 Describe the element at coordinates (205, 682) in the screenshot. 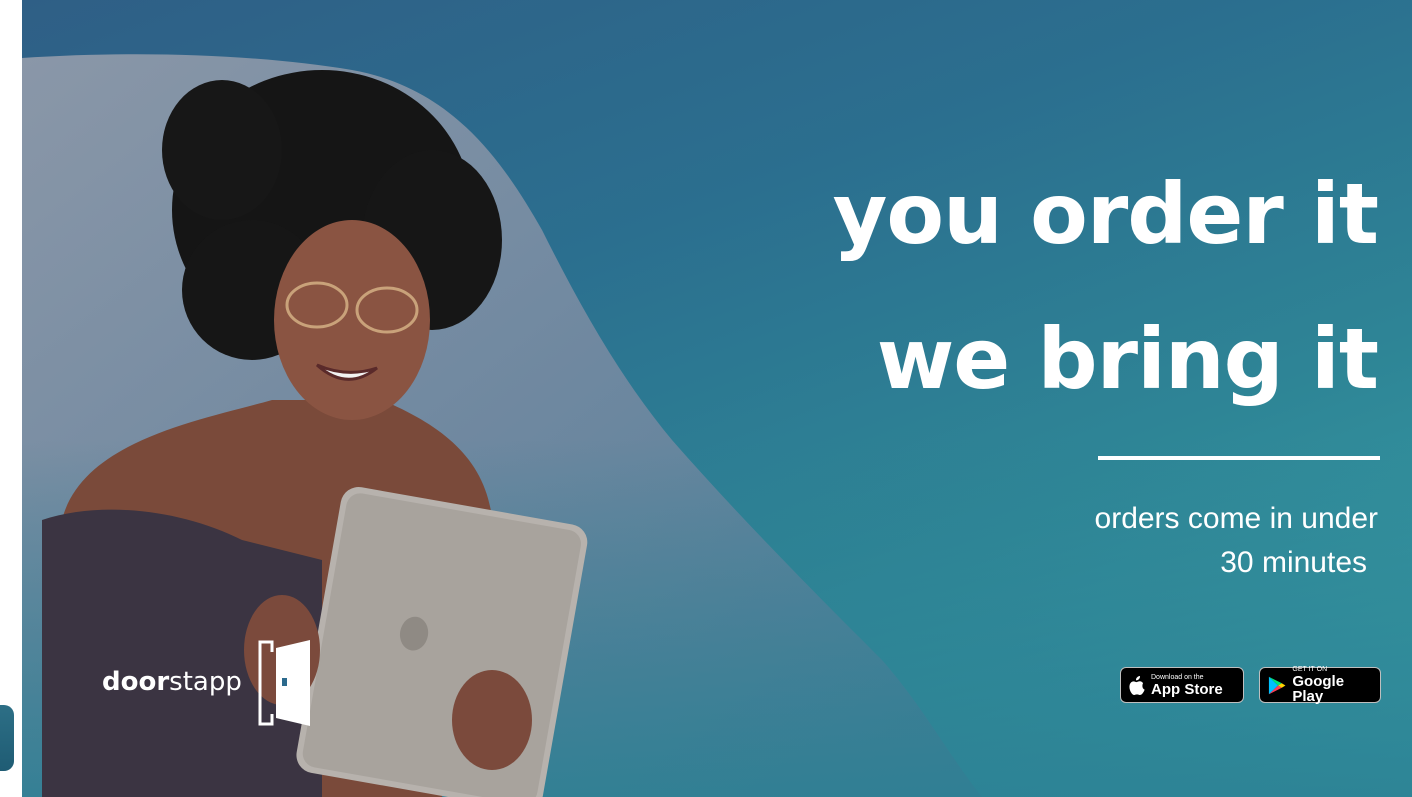

I see `logo-regular-text: stapp` at that location.